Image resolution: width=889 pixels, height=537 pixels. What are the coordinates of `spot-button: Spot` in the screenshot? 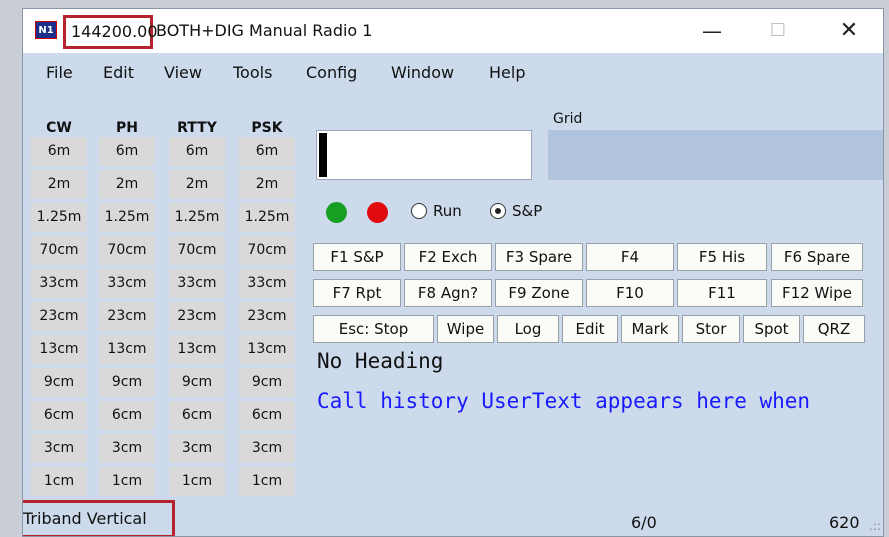 It's located at (771, 329).